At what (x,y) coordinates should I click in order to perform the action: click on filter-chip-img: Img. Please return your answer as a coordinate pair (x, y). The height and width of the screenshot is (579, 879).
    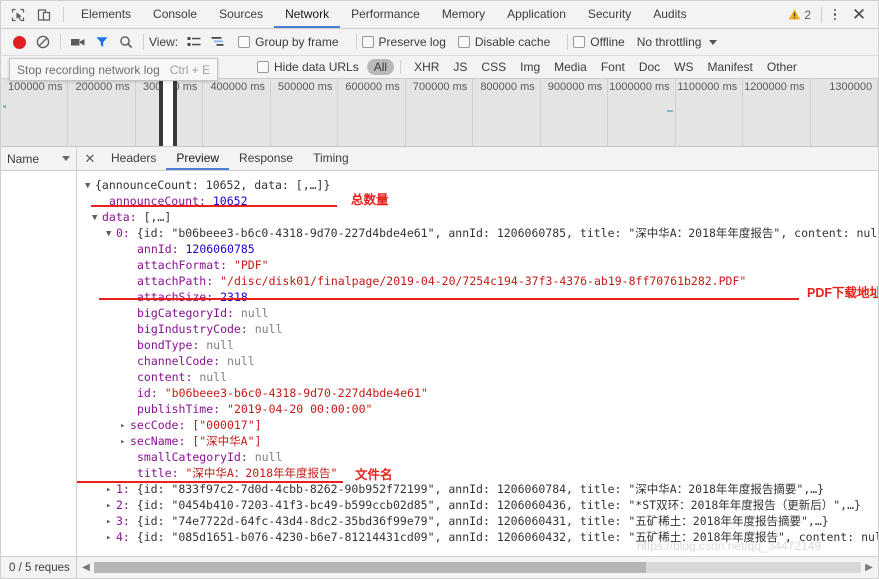
    Looking at the image, I should click on (530, 67).